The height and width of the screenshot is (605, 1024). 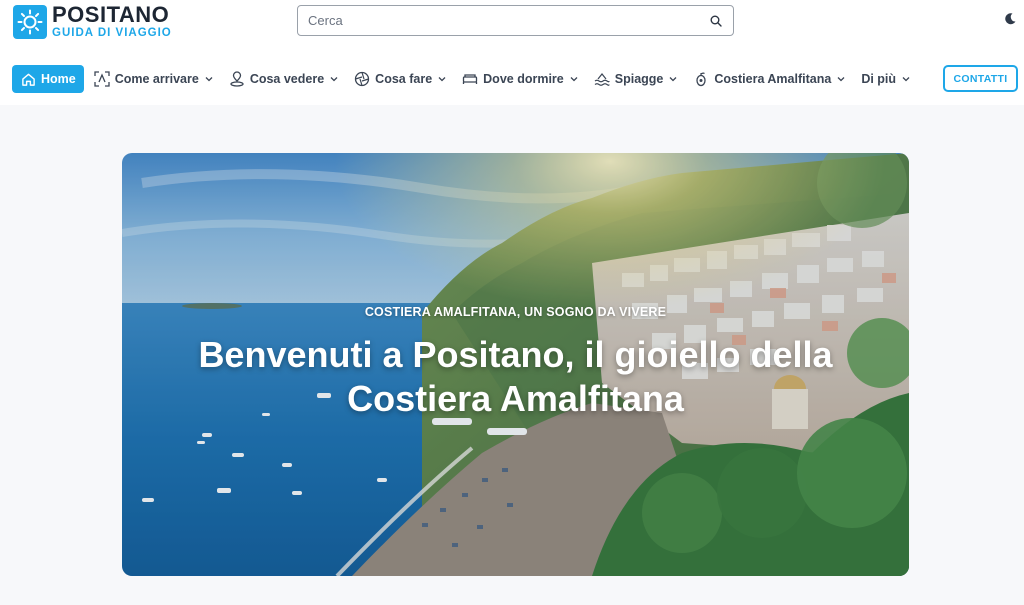 I want to click on main-nav: Home Come arrivare Cosa vedere Cosa fare, so click(x=466, y=79).